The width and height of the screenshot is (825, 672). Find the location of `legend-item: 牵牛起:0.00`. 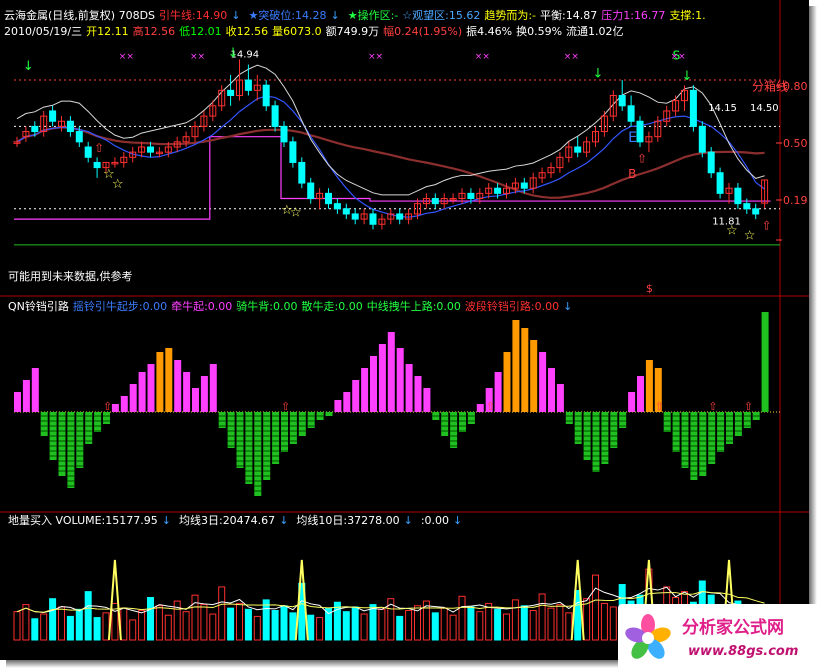

legend-item: 牵牛起:0.00 is located at coordinates (202, 306).